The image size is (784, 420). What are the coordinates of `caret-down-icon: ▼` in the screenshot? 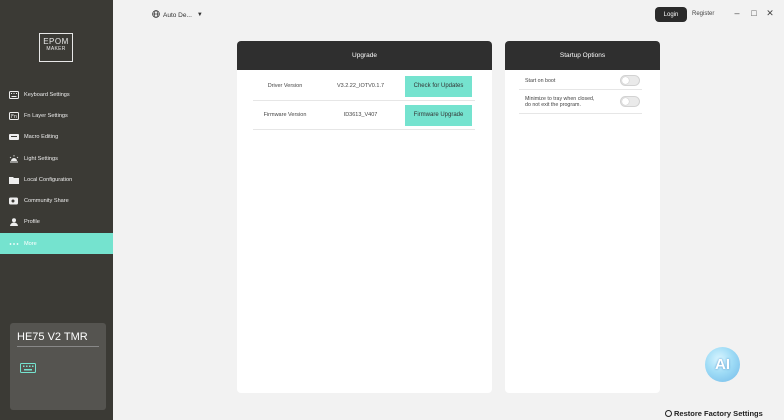 It's located at (199, 15).